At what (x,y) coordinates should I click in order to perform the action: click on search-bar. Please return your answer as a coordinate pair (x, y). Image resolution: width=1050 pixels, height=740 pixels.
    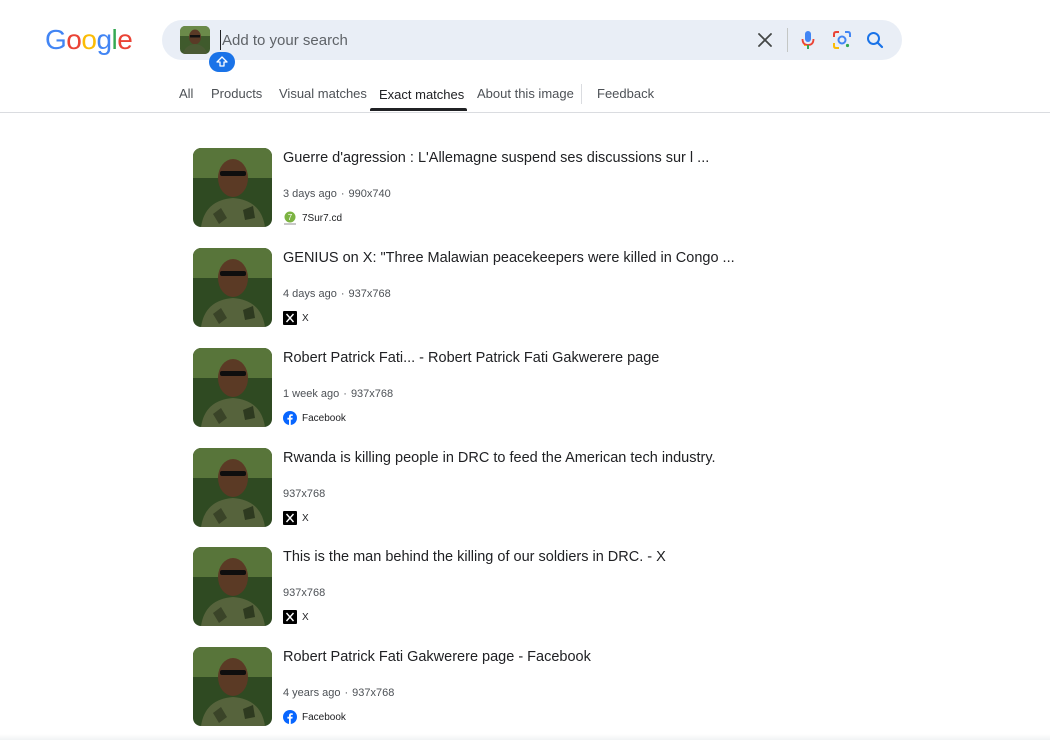
    Looking at the image, I should click on (532, 40).